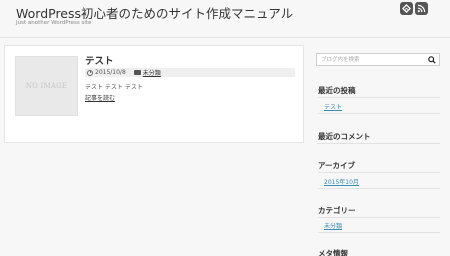 This screenshot has width=450, height=256. What do you see at coordinates (333, 225) in the screenshot?
I see `category-link: 未分類` at bounding box center [333, 225].